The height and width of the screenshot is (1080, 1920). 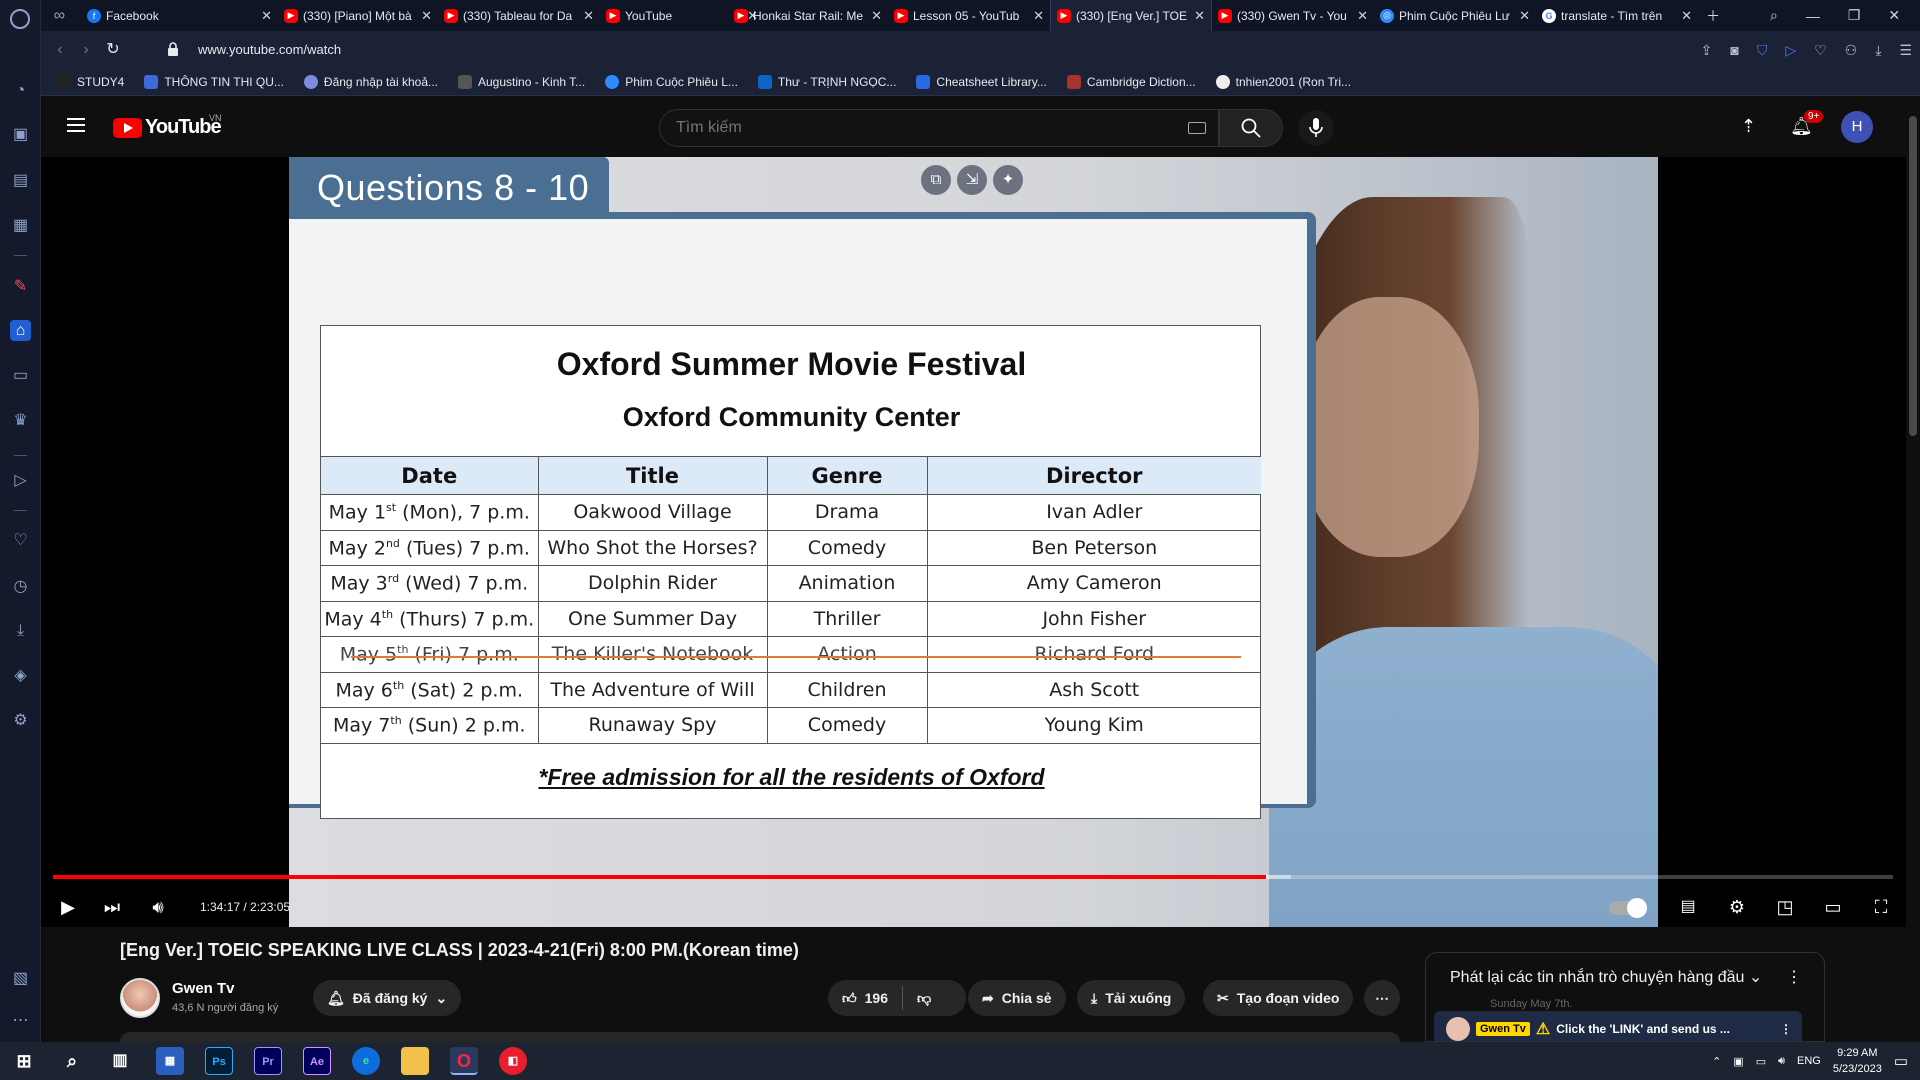 What do you see at coordinates (86, 50) in the screenshot?
I see `forward-icon: ›` at bounding box center [86, 50].